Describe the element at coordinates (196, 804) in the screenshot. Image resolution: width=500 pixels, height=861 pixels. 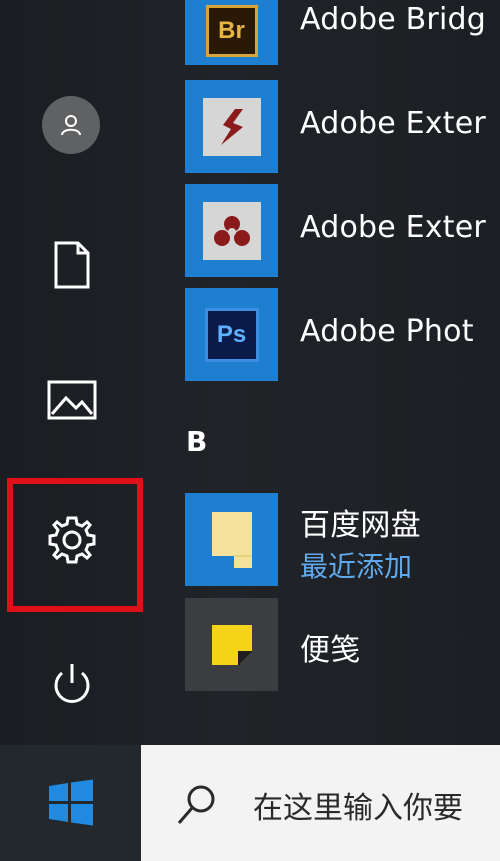
I see `search-icon` at that location.